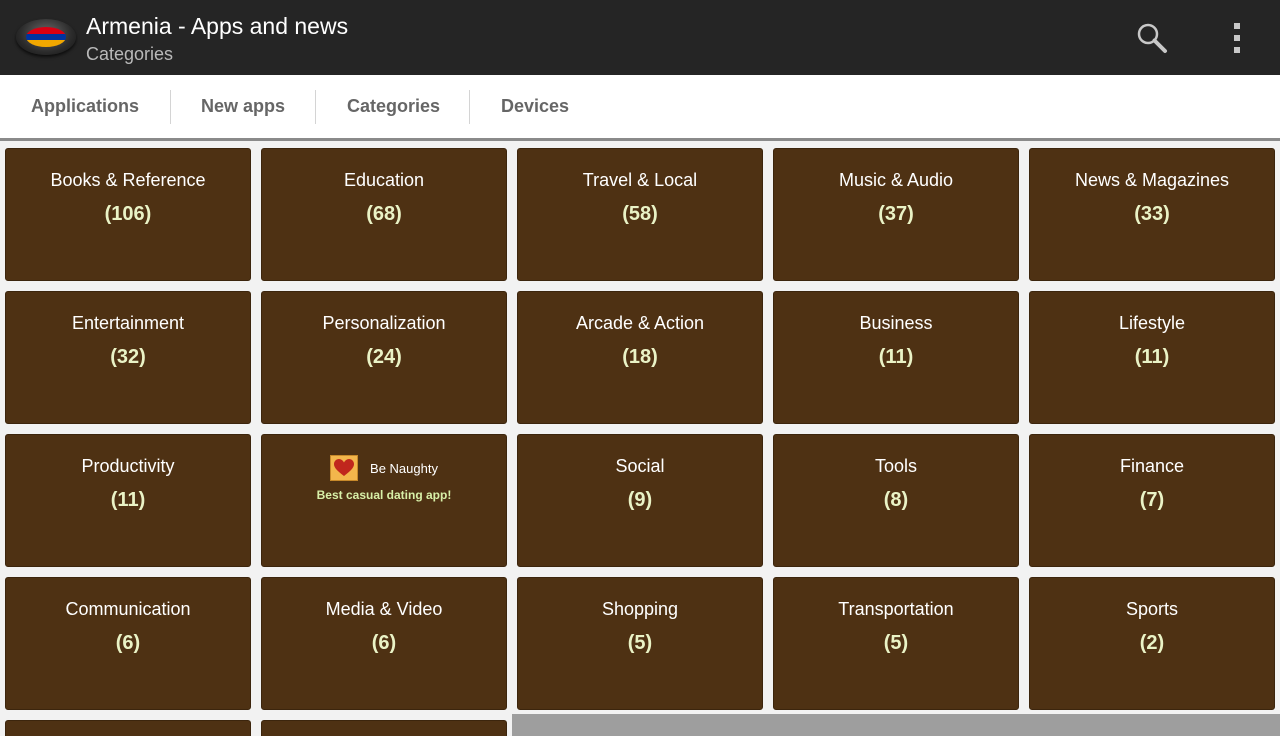 The image size is (1280, 736). What do you see at coordinates (85, 106) in the screenshot?
I see `tab-applications: Applications` at bounding box center [85, 106].